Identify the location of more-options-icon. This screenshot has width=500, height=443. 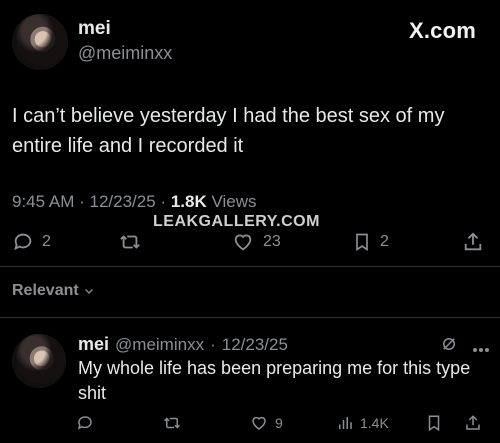
(481, 349).